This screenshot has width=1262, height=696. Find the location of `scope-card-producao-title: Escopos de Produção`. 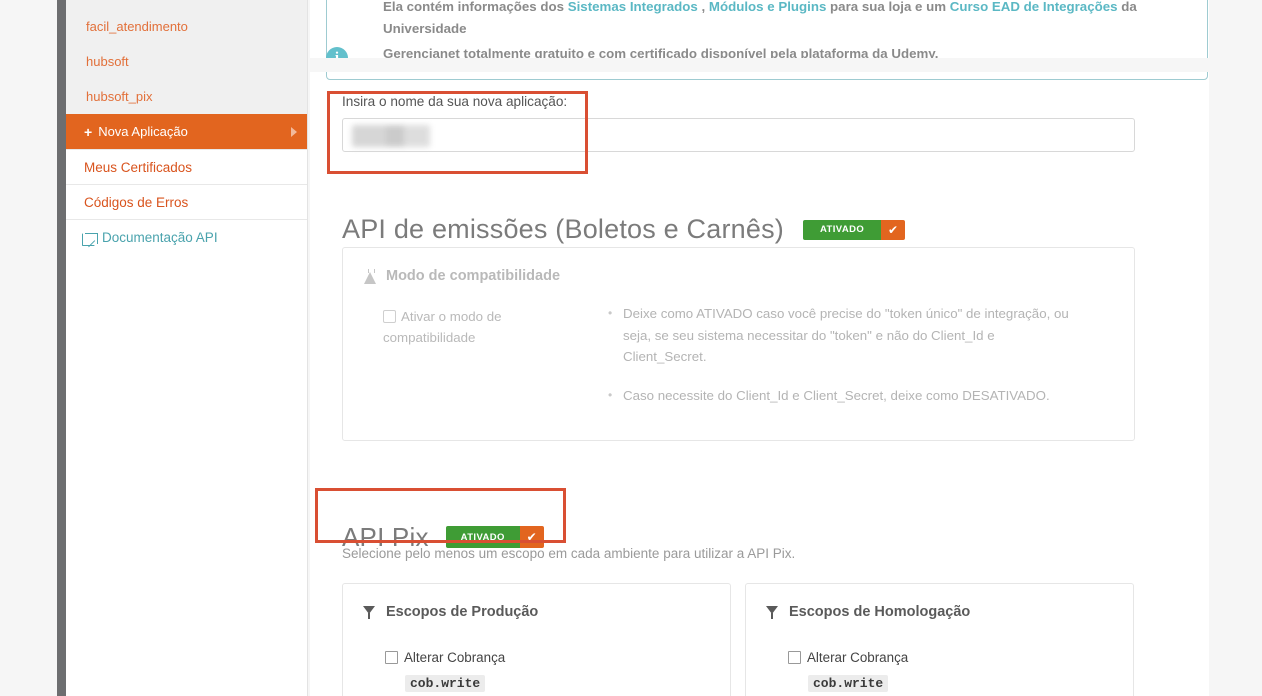

scope-card-producao-title: Escopos de Produção is located at coordinates (450, 612).